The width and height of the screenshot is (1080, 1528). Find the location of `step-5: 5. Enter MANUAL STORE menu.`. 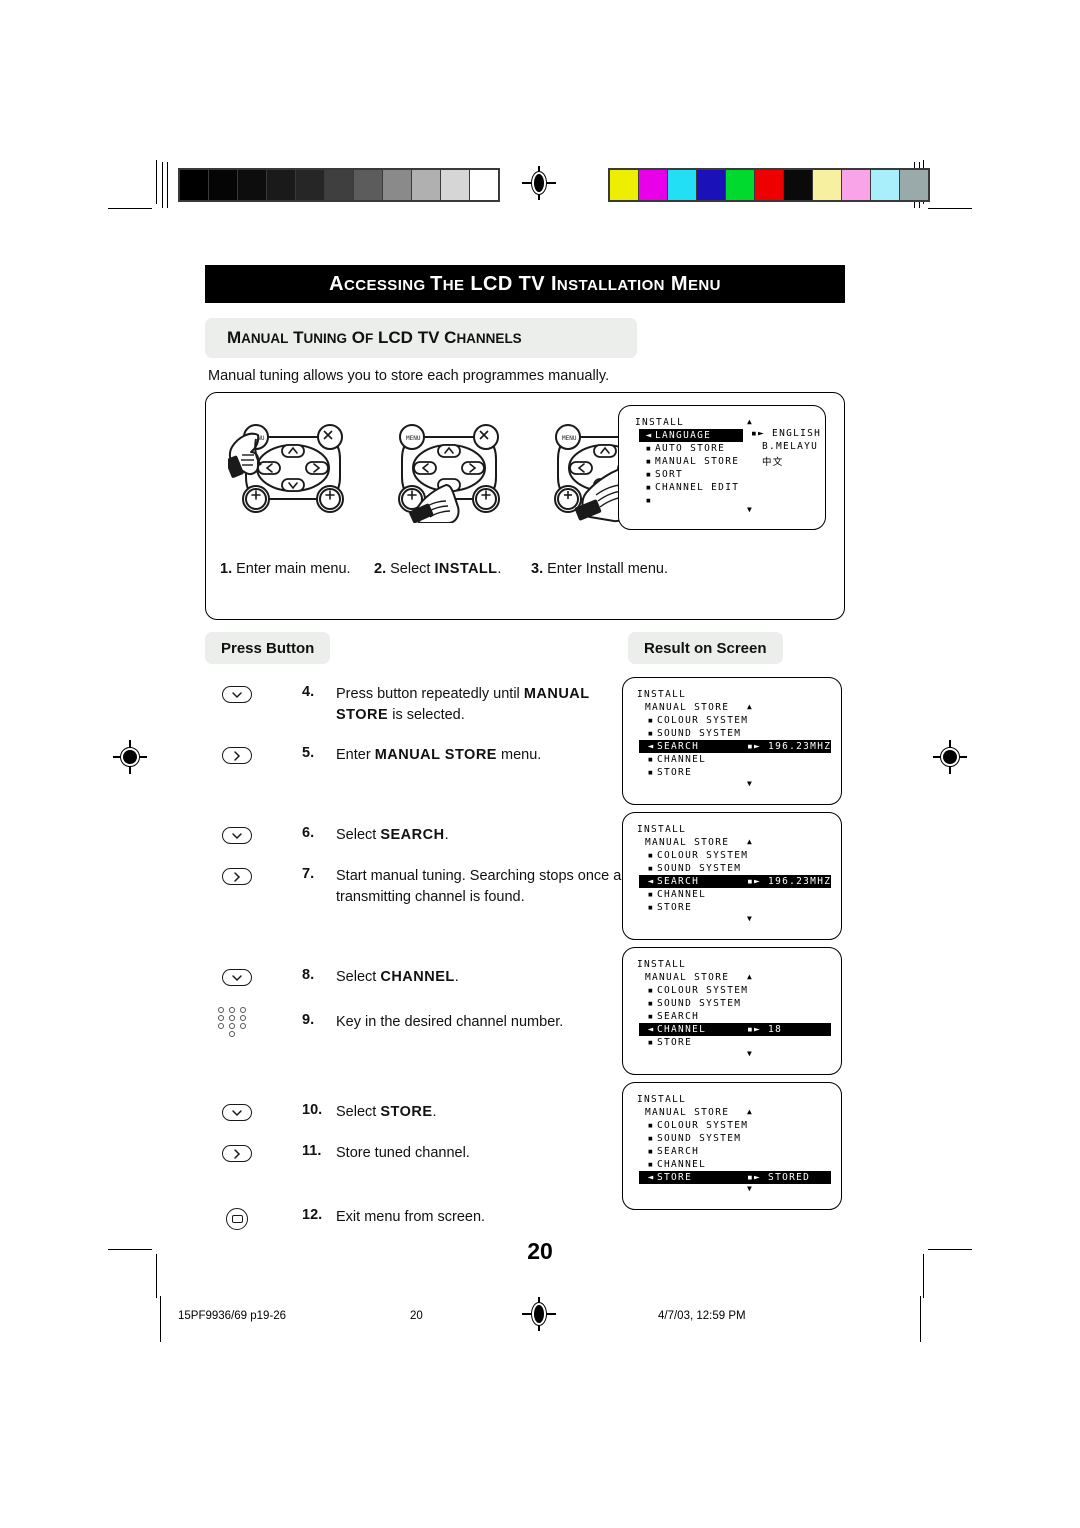

step-5: 5. Enter MANUAL STORE menu. is located at coordinates (421, 755).